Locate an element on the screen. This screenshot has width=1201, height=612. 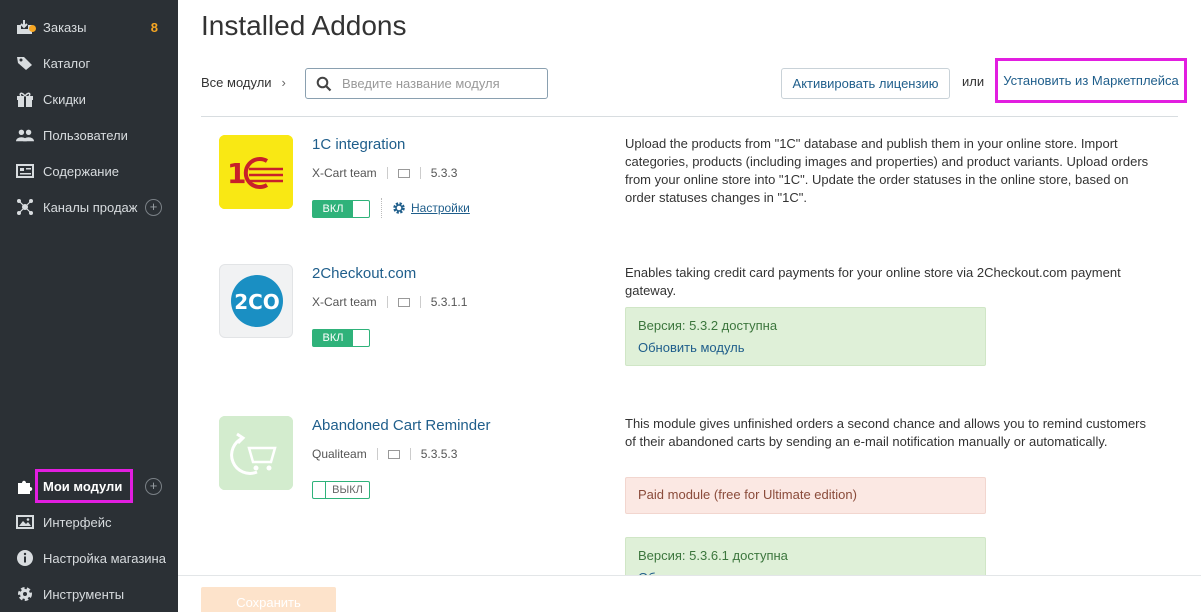
module-enable-toggle: ВЫКЛ is located at coordinates (341, 490).